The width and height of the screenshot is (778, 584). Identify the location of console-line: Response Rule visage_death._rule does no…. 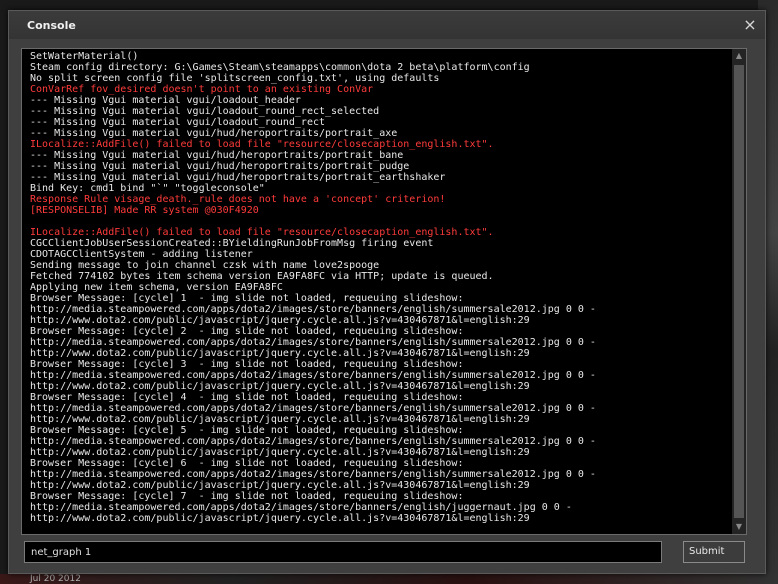
(238, 199).